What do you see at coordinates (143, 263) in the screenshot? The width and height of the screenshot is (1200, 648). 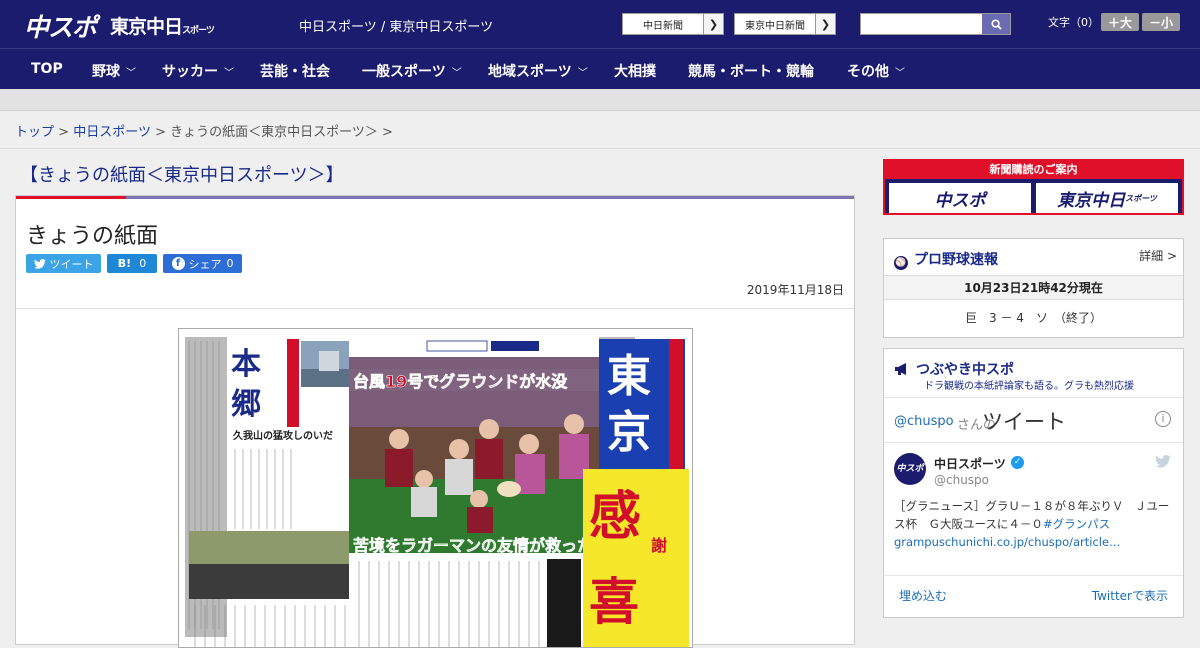 I see `hatena-count: 0` at bounding box center [143, 263].